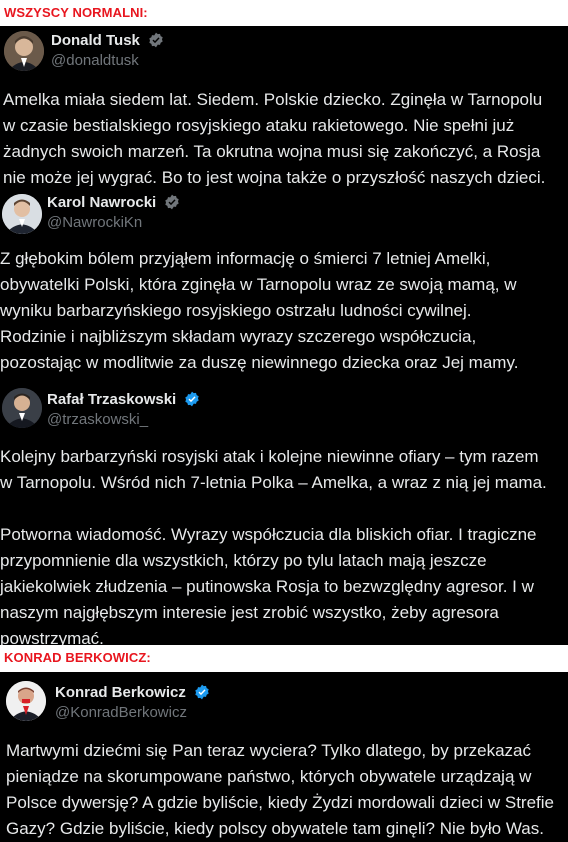  I want to click on author-handle: @donaldtusk, so click(95, 60).